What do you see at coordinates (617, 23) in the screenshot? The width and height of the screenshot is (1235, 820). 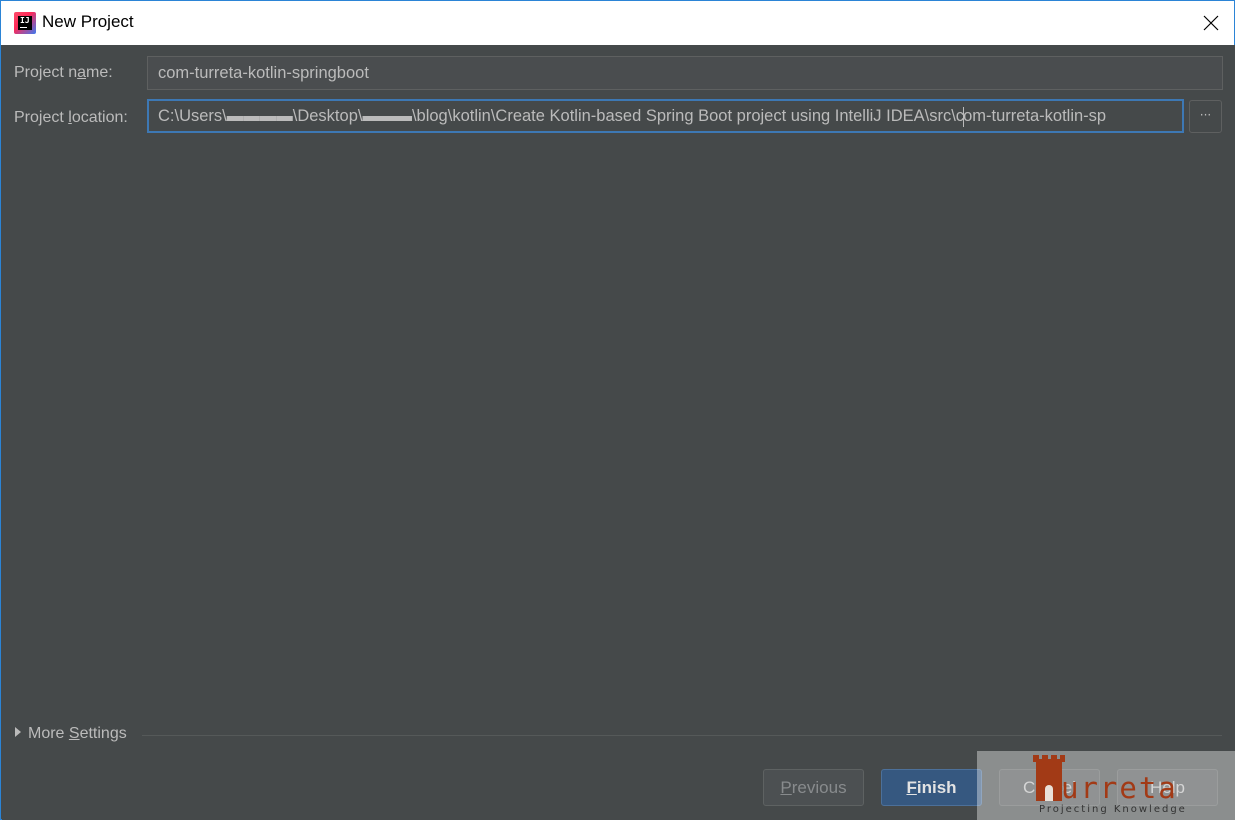 I see `title-bar: IJ New Project` at bounding box center [617, 23].